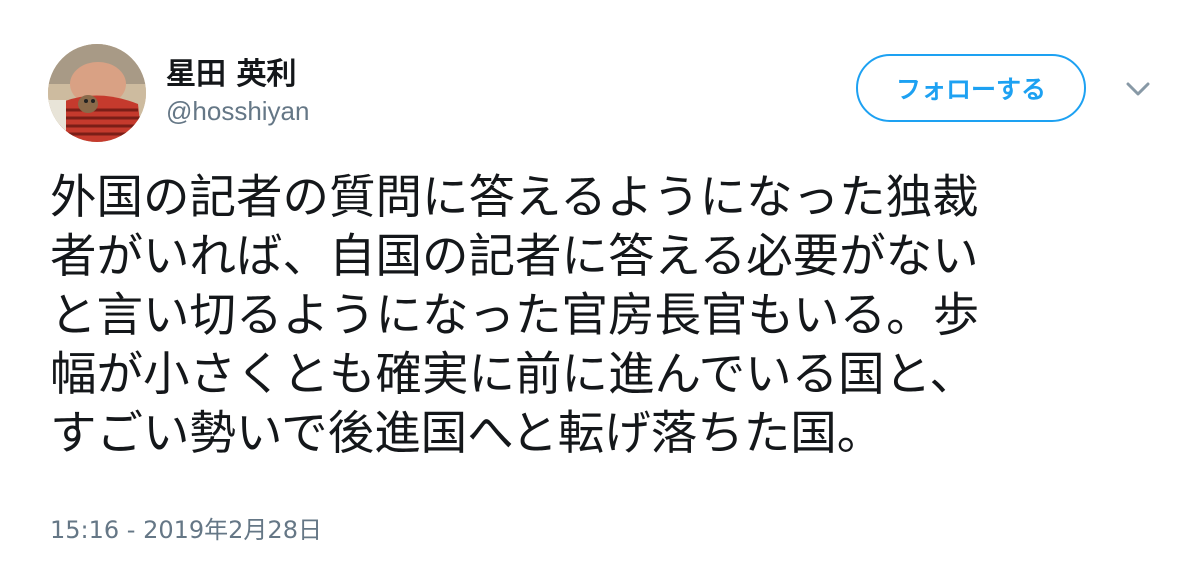  I want to click on display-name: 星田 英利, so click(231, 71).